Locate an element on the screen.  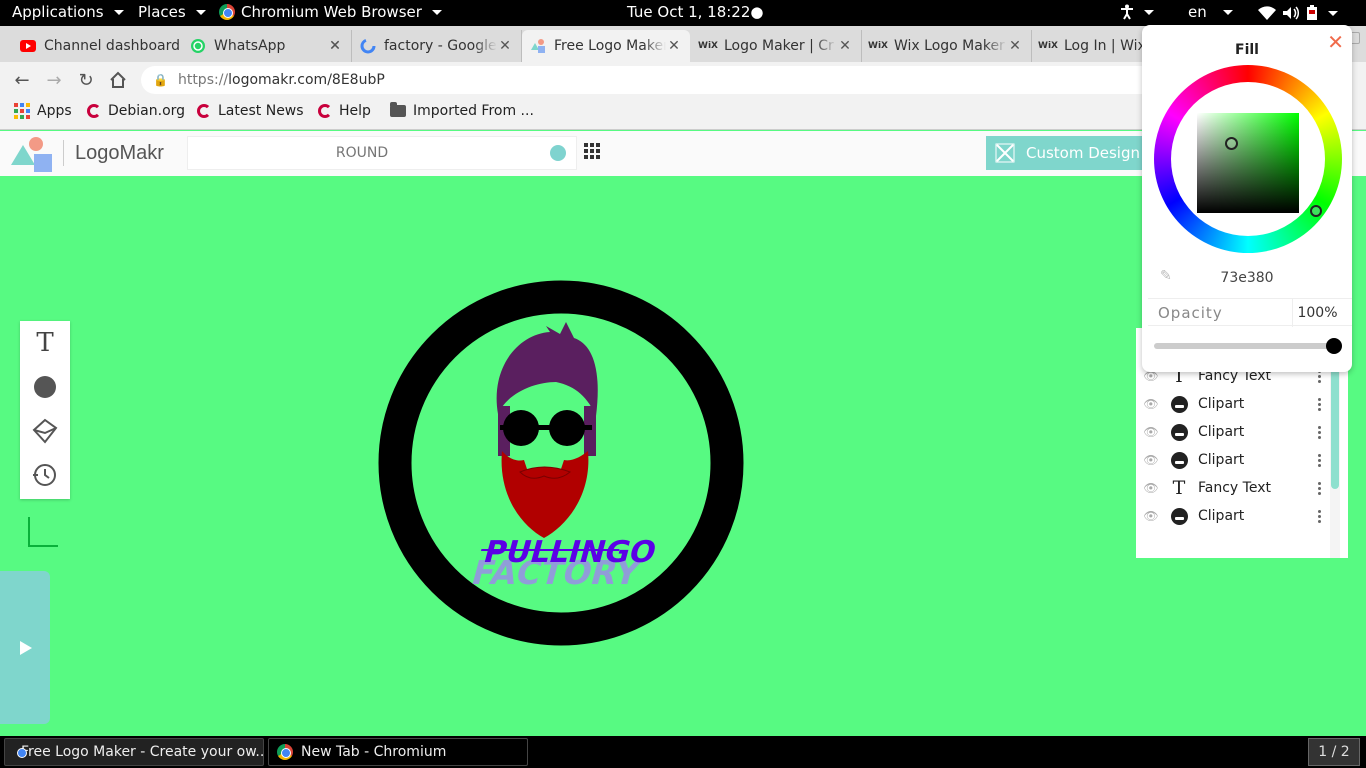
logo-text-group: FACTORY PULLINGO is located at coordinates (563, 563).